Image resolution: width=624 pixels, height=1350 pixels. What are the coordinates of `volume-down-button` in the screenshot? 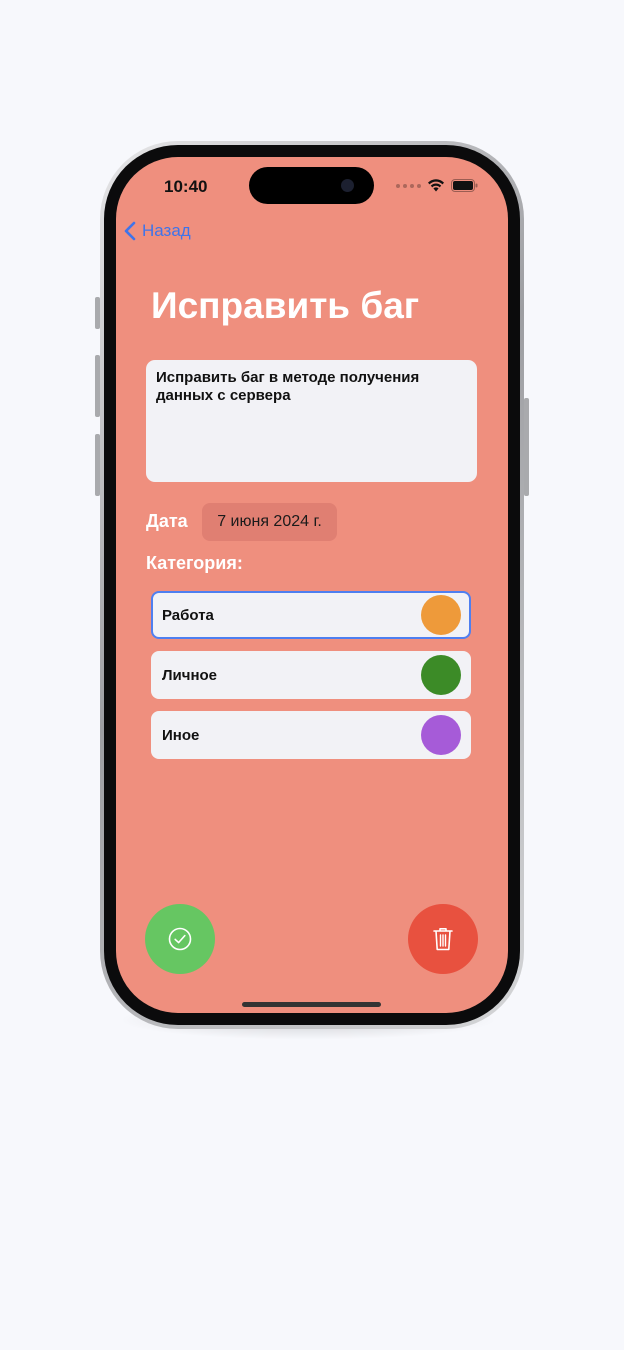 It's located at (97, 465).